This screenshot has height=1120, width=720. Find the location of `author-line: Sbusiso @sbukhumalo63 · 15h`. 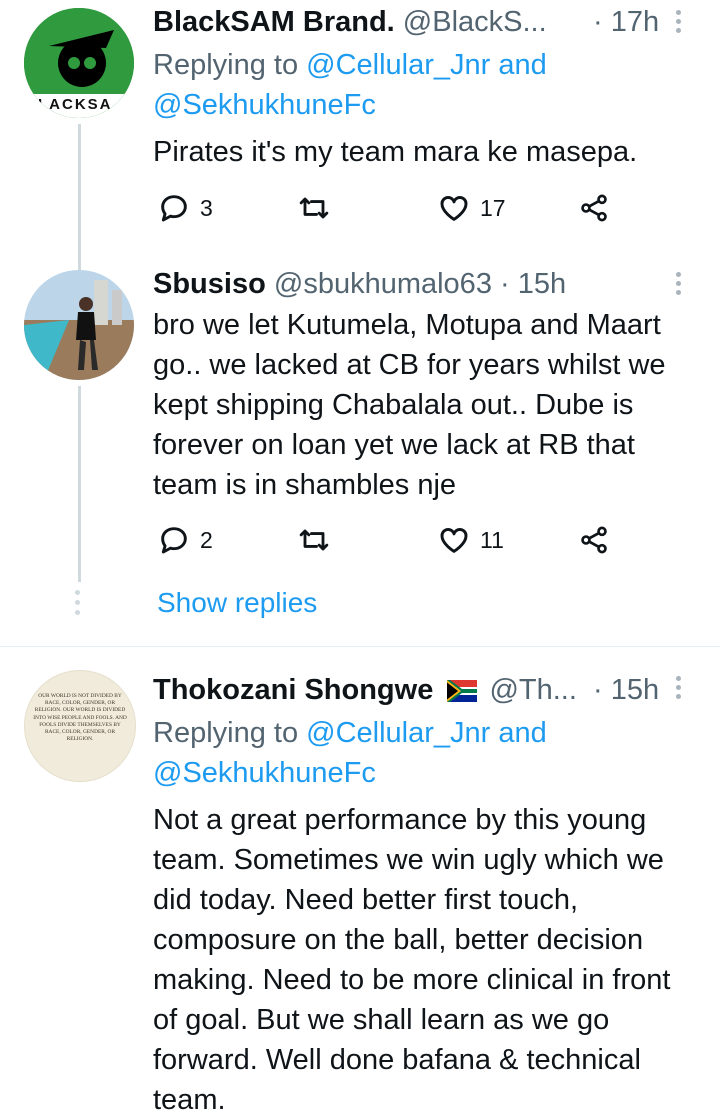

author-line: Sbusiso @sbukhumalo63 · 15h is located at coordinates (359, 284).